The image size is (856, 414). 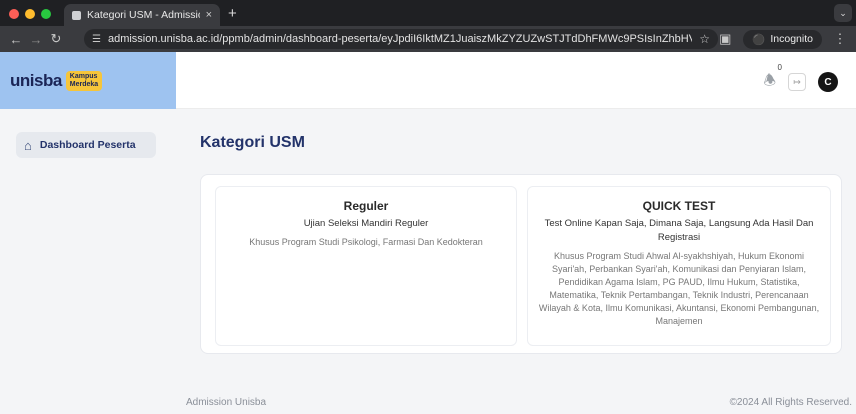 What do you see at coordinates (779, 67) in the screenshot?
I see `notification-count: 0` at bounding box center [779, 67].